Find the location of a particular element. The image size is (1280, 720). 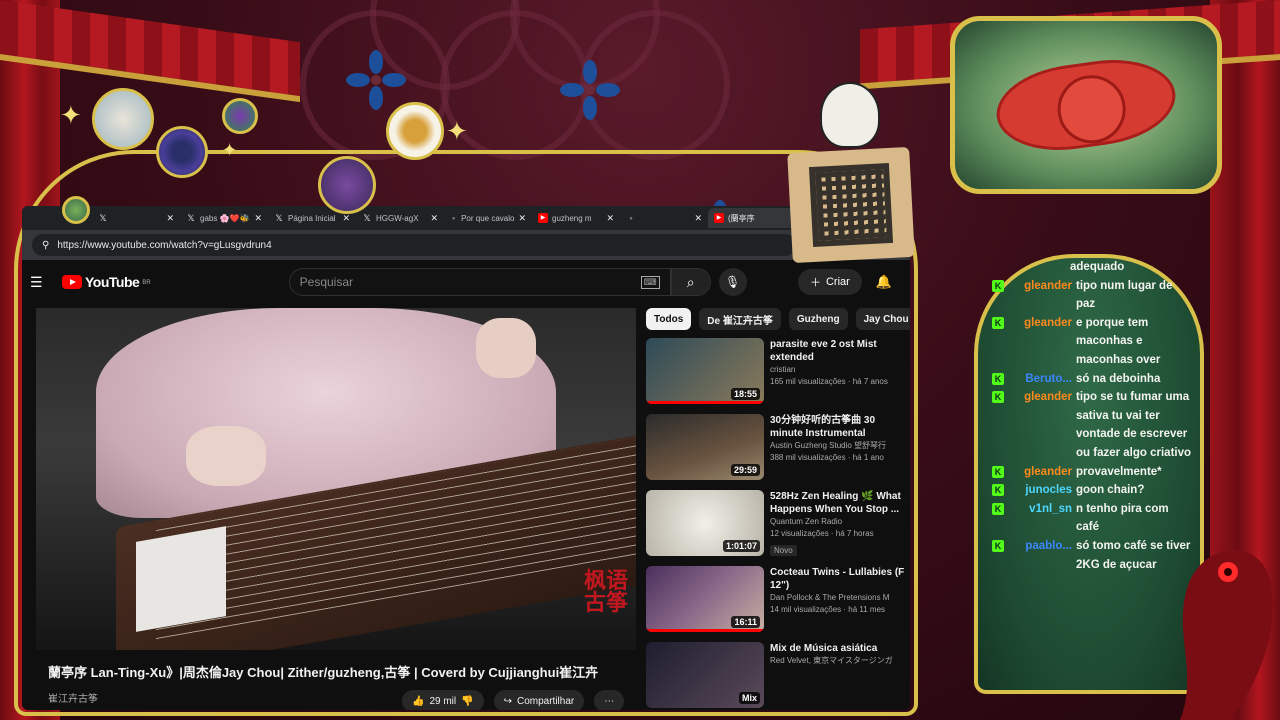

chip-all: Todos is located at coordinates (669, 319).